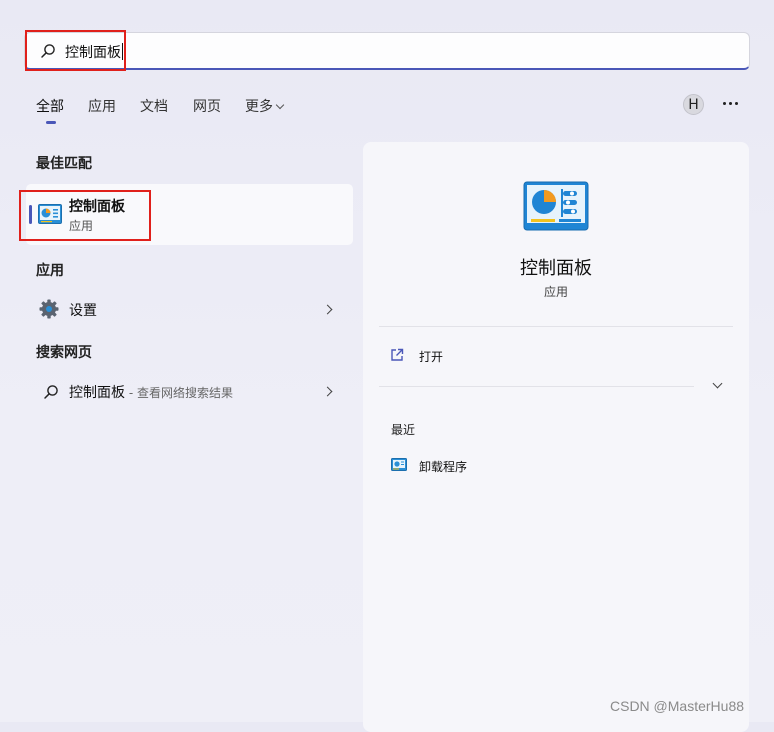  What do you see at coordinates (154, 106) in the screenshot?
I see `tab-documents: 文档` at bounding box center [154, 106].